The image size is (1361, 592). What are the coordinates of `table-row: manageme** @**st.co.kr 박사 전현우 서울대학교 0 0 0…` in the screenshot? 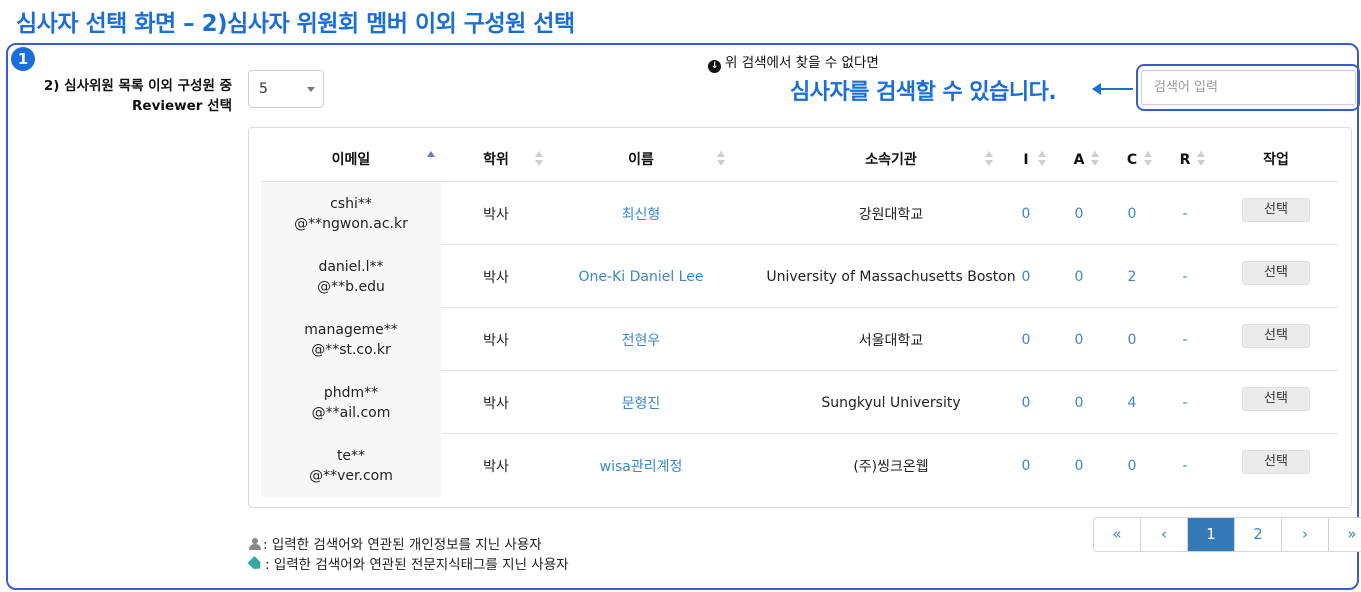 It's located at (800, 339).